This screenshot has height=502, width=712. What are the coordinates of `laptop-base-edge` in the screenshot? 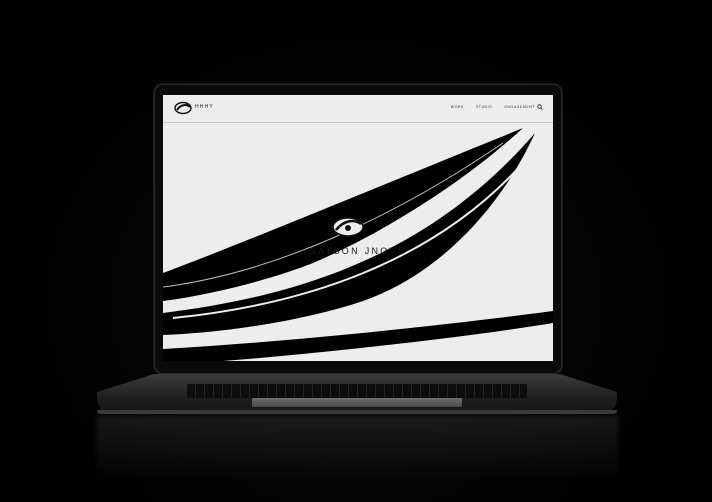 It's located at (357, 412).